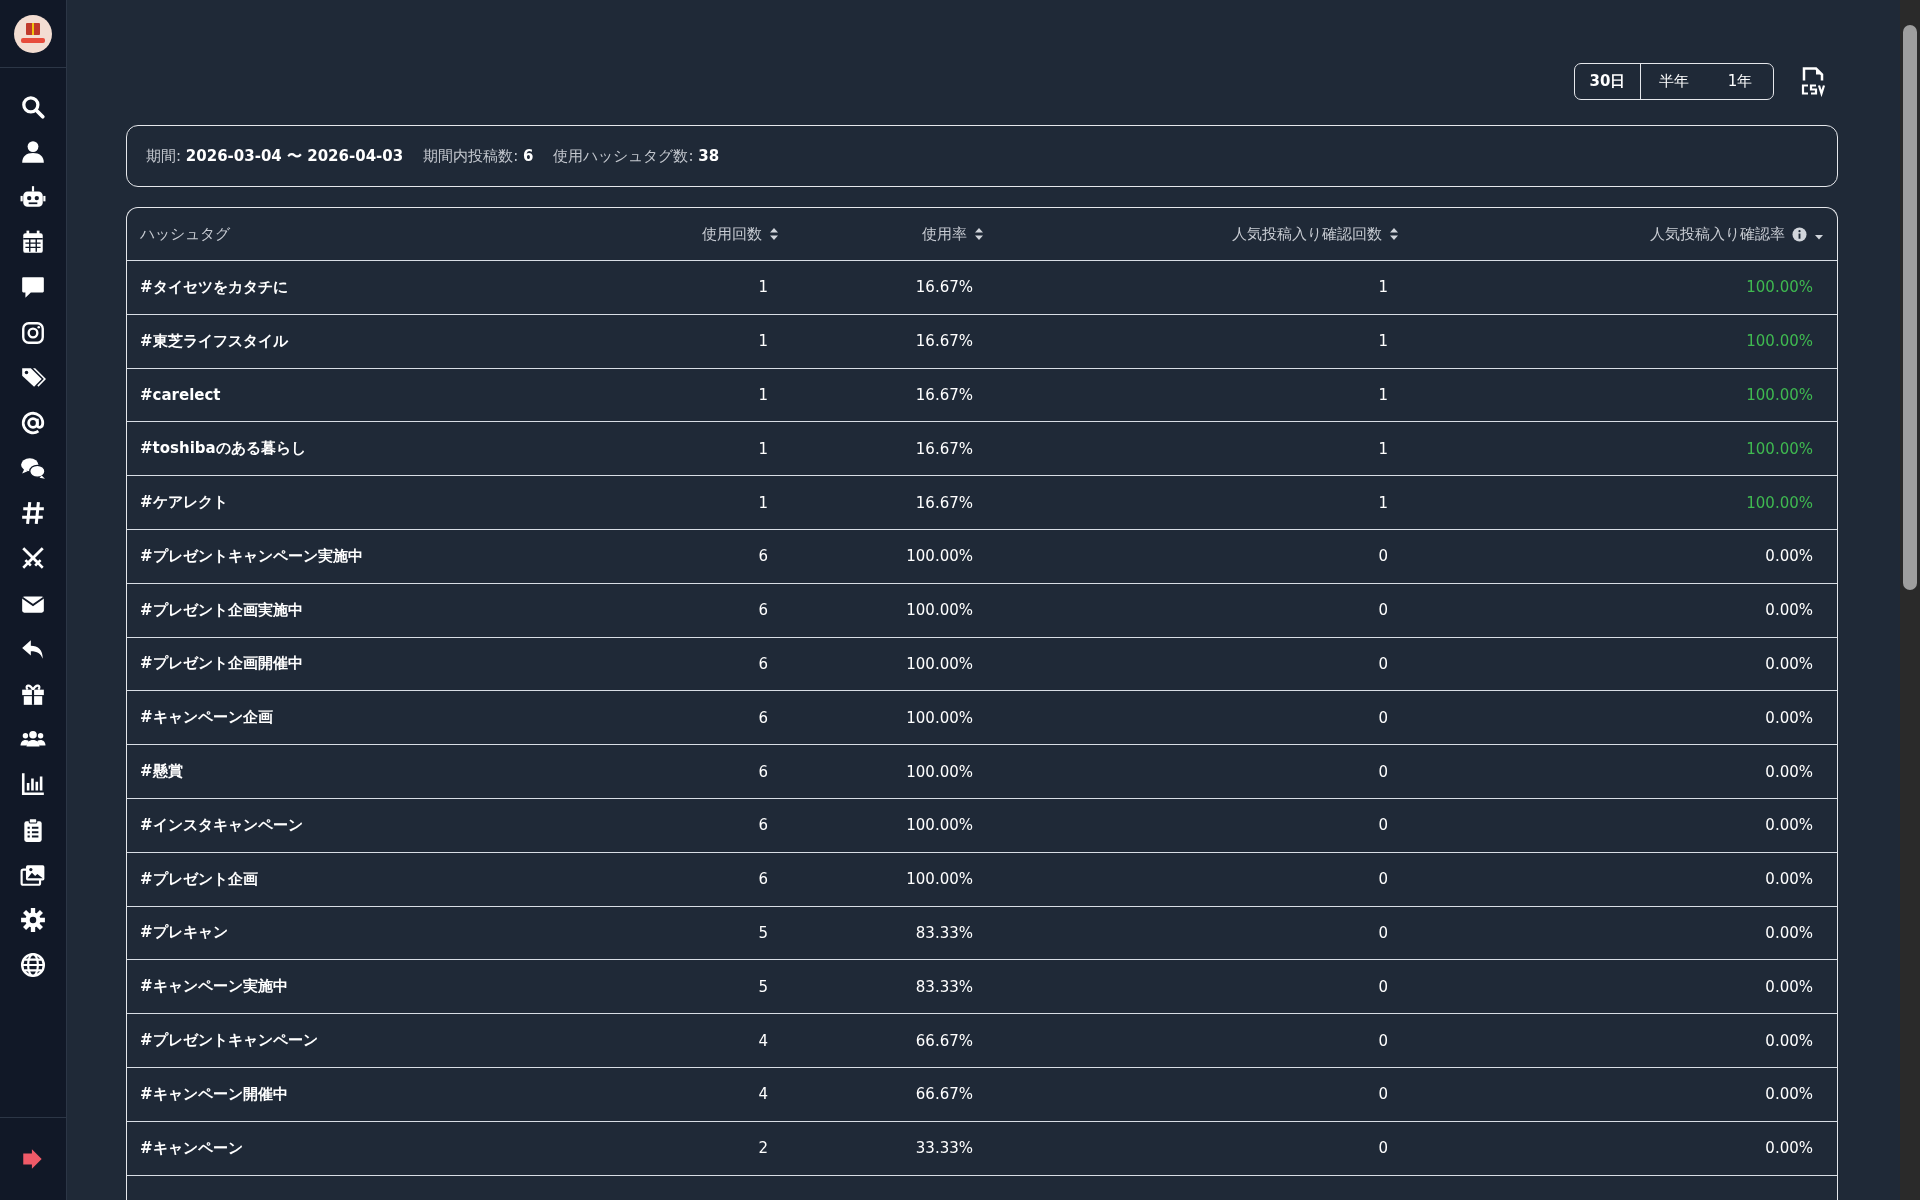 Image resolution: width=1920 pixels, height=1200 pixels. What do you see at coordinates (1307, 234) in the screenshot?
I see `column-header: 人気投稿入り確認回数` at bounding box center [1307, 234].